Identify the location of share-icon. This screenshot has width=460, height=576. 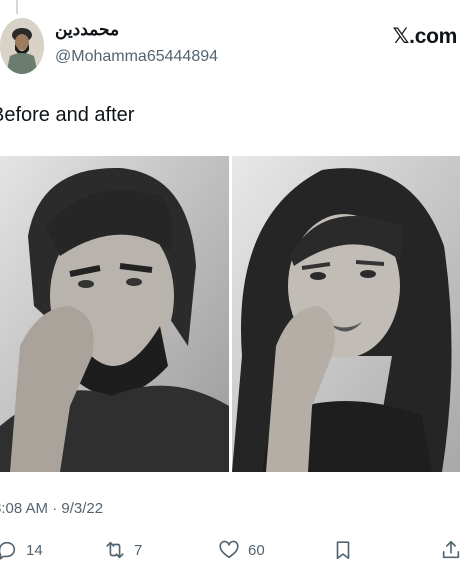
(451, 549).